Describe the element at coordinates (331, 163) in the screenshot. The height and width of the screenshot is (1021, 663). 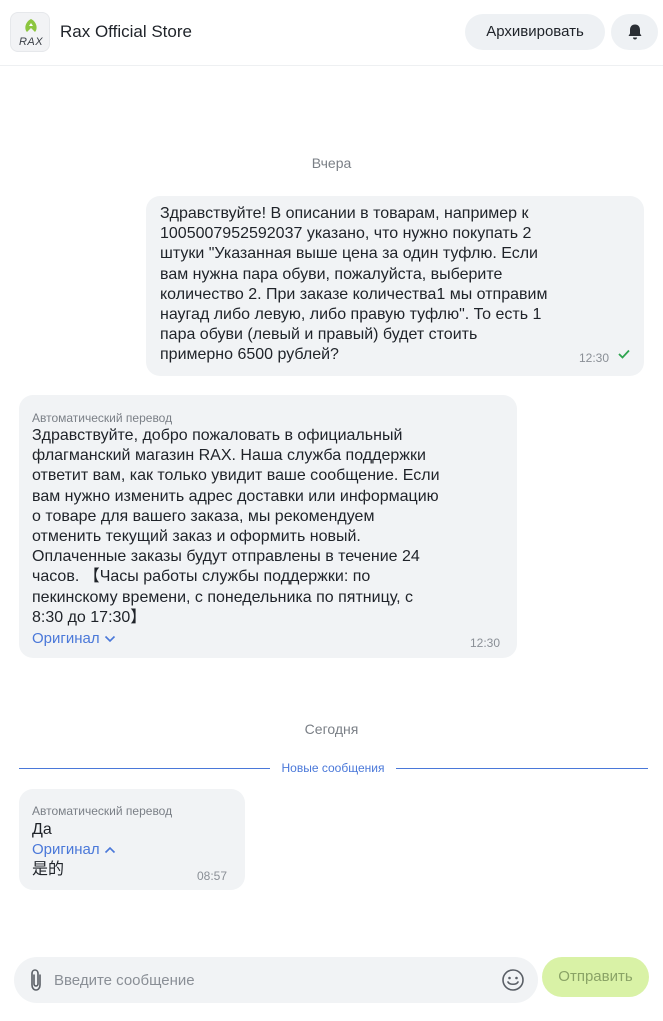
I see `date-separator-yesterday: Вчера` at that location.